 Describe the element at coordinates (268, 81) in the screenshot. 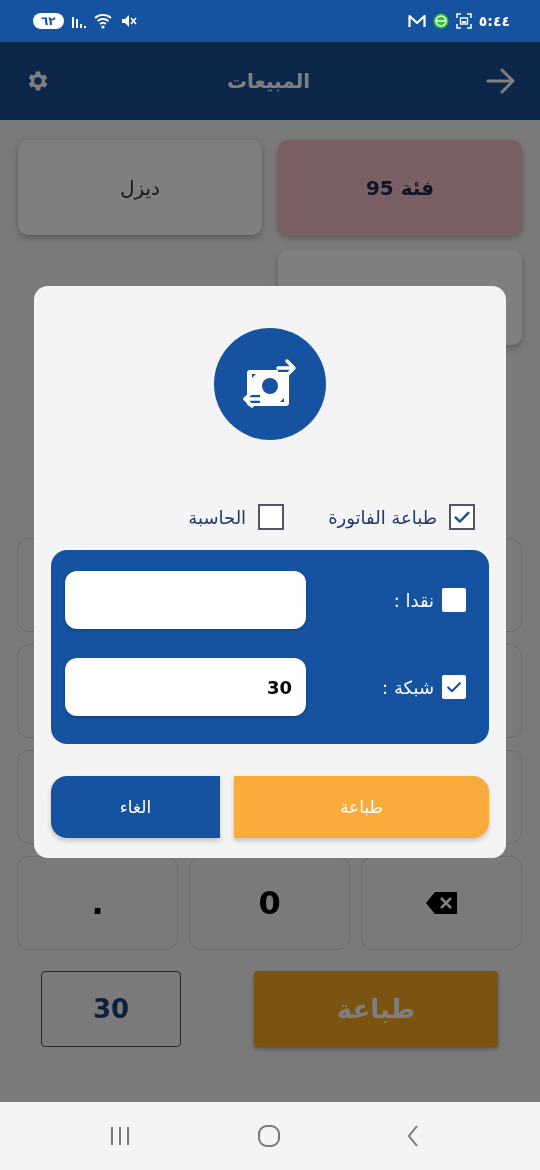

I see `screen-title: المبيعات` at that location.